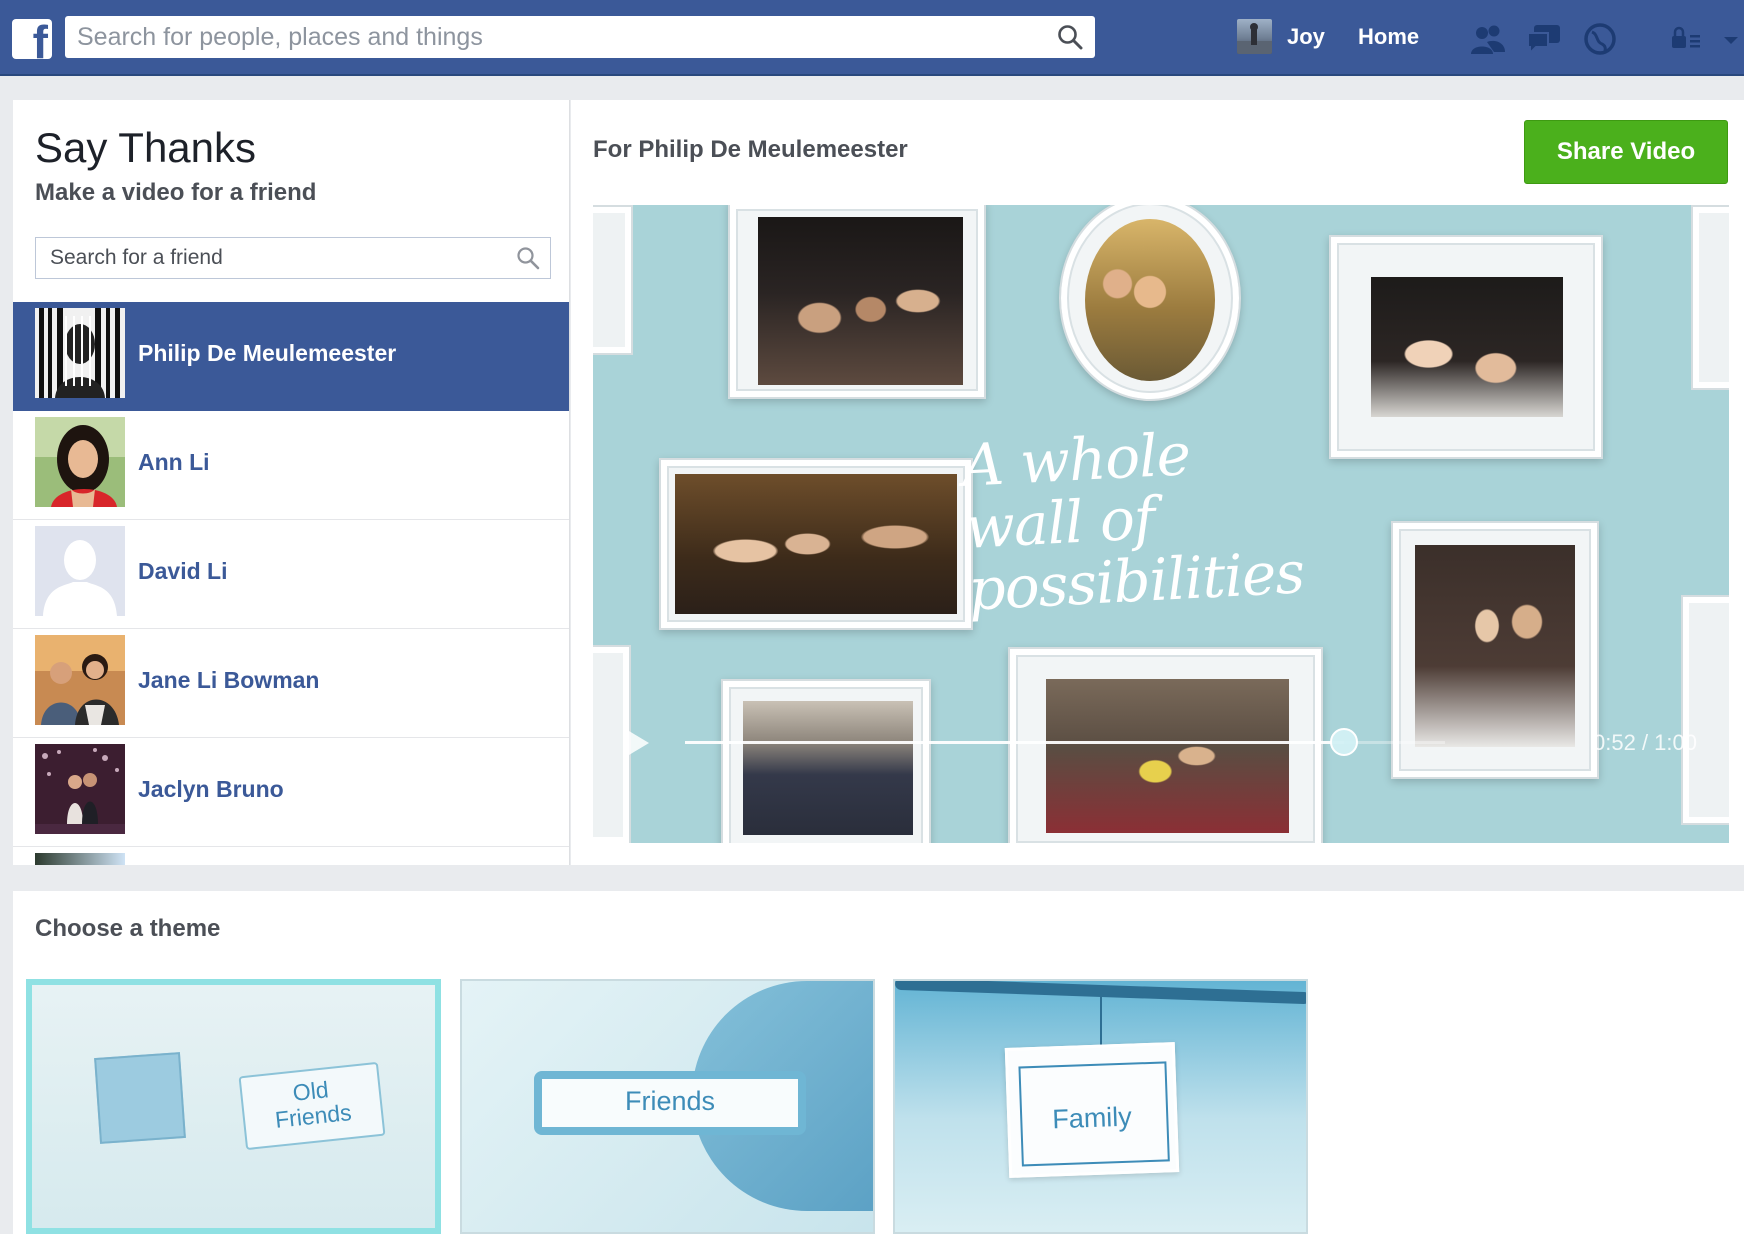 Image resolution: width=1744 pixels, height=1234 pixels. I want to click on friend-item-partial, so click(291, 856).